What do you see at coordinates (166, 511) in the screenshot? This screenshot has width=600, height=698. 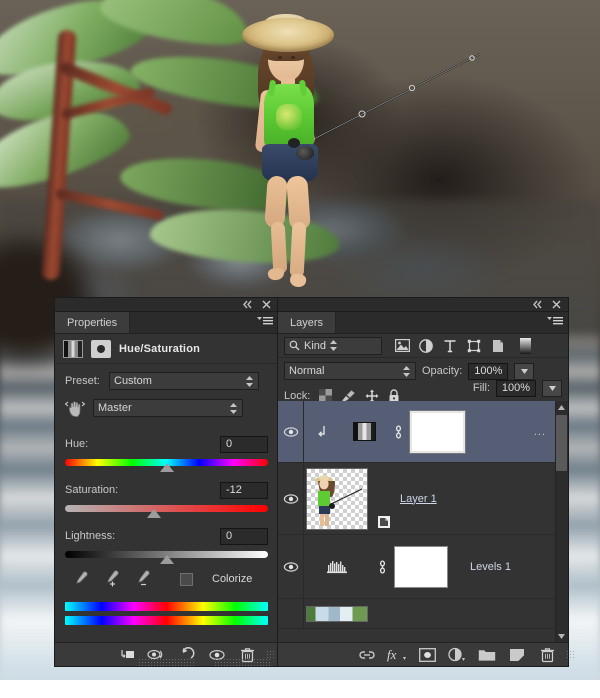 I see `saturation-slider-track` at bounding box center [166, 511].